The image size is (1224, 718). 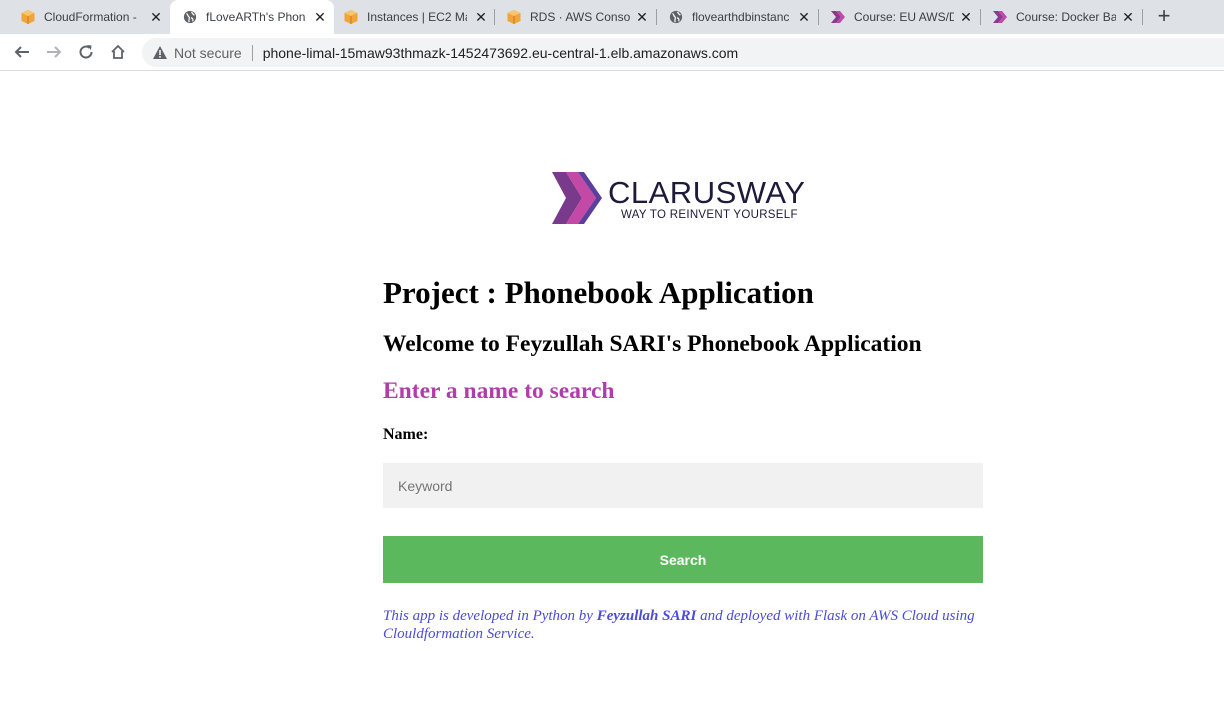 What do you see at coordinates (1066, 17) in the screenshot?
I see `tab-title: Course: Docker Ba` at bounding box center [1066, 17].